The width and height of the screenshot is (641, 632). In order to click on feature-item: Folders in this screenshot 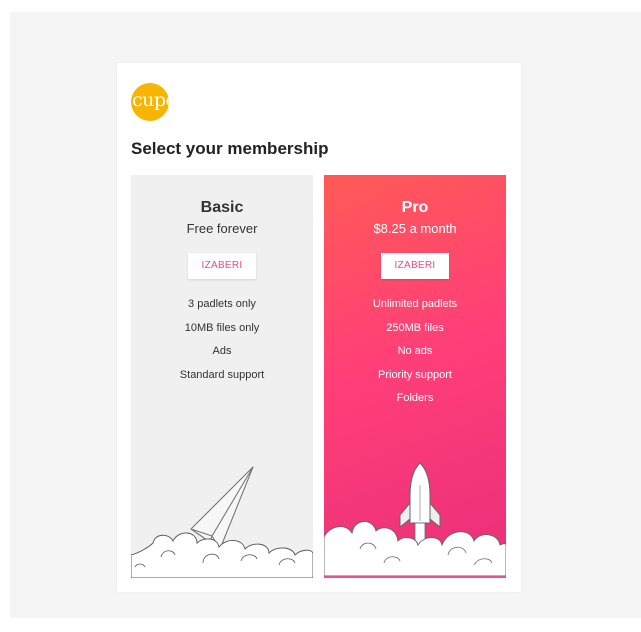, I will do `click(415, 398)`.